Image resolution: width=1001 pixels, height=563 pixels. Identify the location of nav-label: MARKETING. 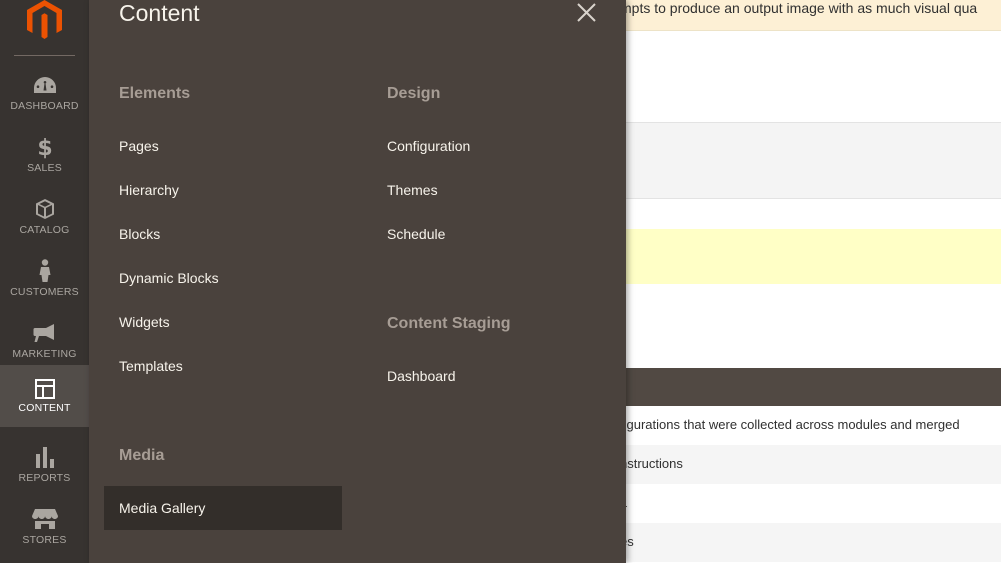
(44, 354).